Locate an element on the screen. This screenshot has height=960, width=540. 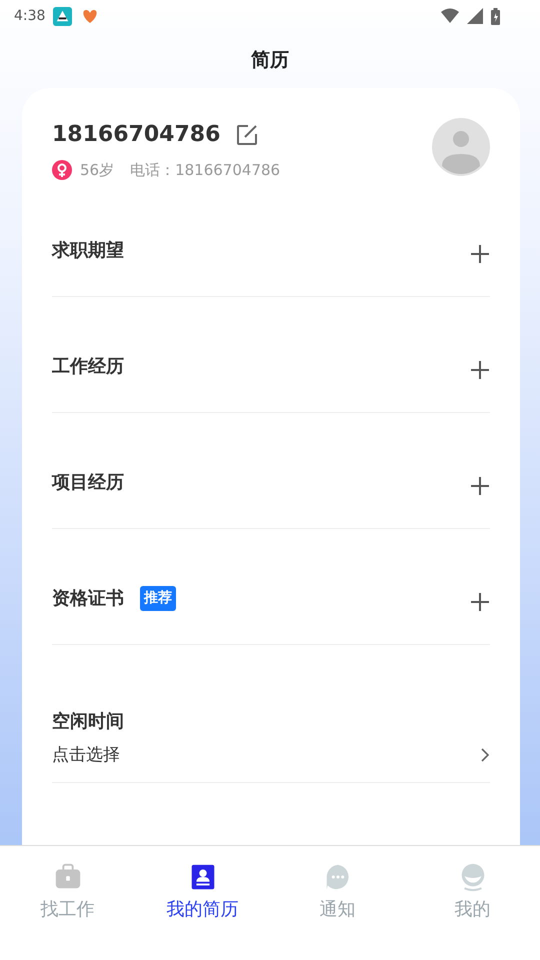
edit-icon is located at coordinates (247, 135).